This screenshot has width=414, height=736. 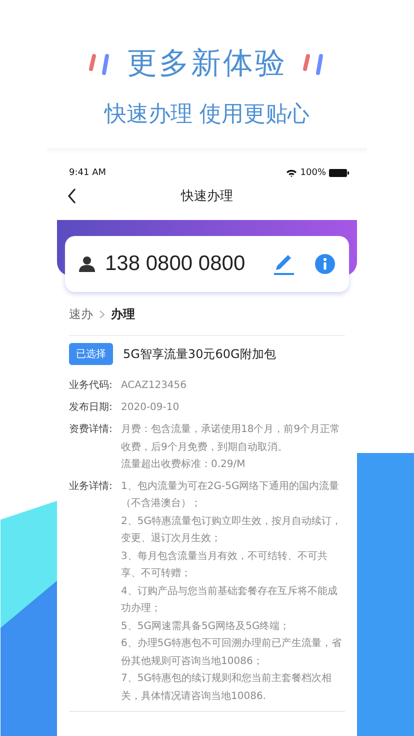 What do you see at coordinates (230, 495) in the screenshot?
I see `field-value: 1、包内流量为可在2G-5G网络下通用的国内流量（不含港澳台）；` at bounding box center [230, 495].